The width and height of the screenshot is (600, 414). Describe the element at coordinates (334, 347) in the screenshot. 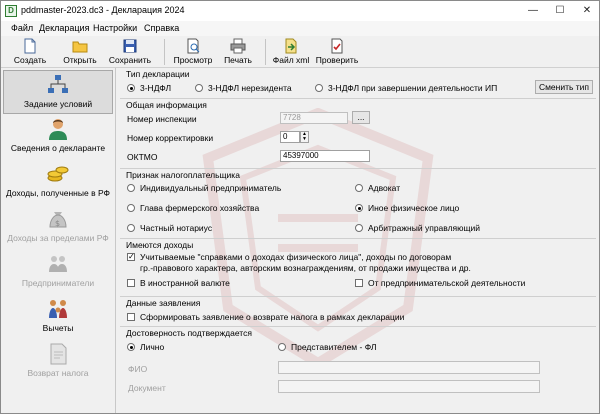

I see `radio-representative-label: Представителем - ФЛ` at that location.